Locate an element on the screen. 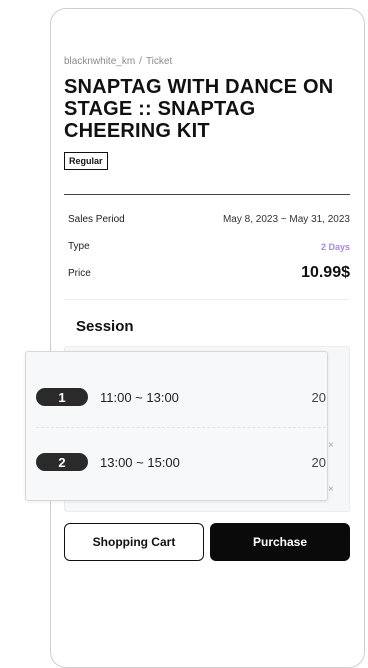  session-time: 13:00 ~ 15:00 is located at coordinates (140, 462).